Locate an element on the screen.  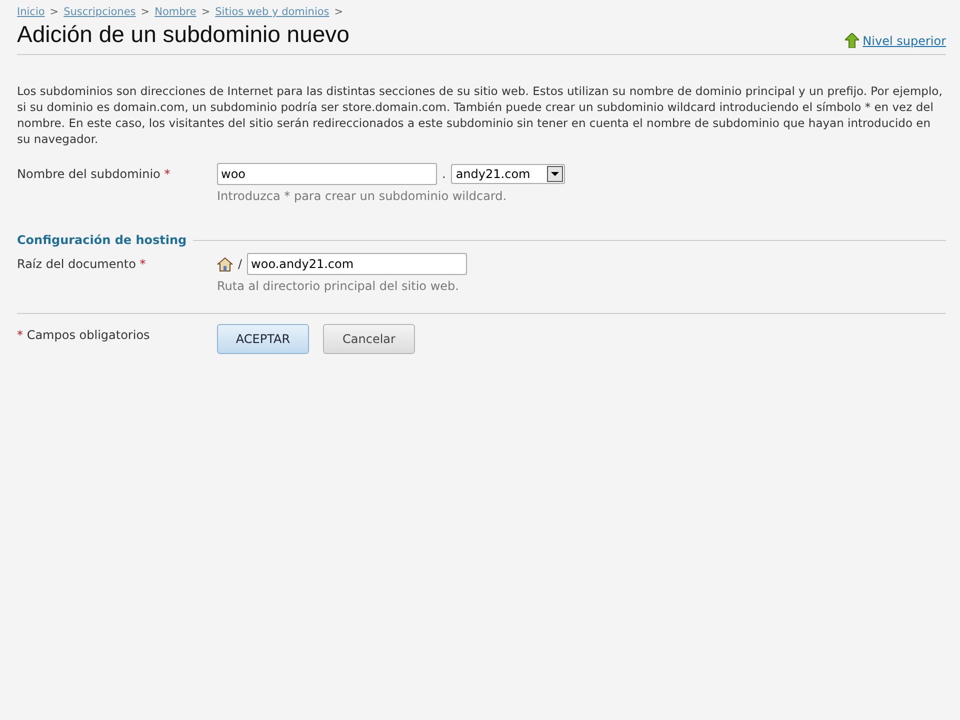
hint-text: Ruta al directorio principal del sitio web. is located at coordinates (338, 286).